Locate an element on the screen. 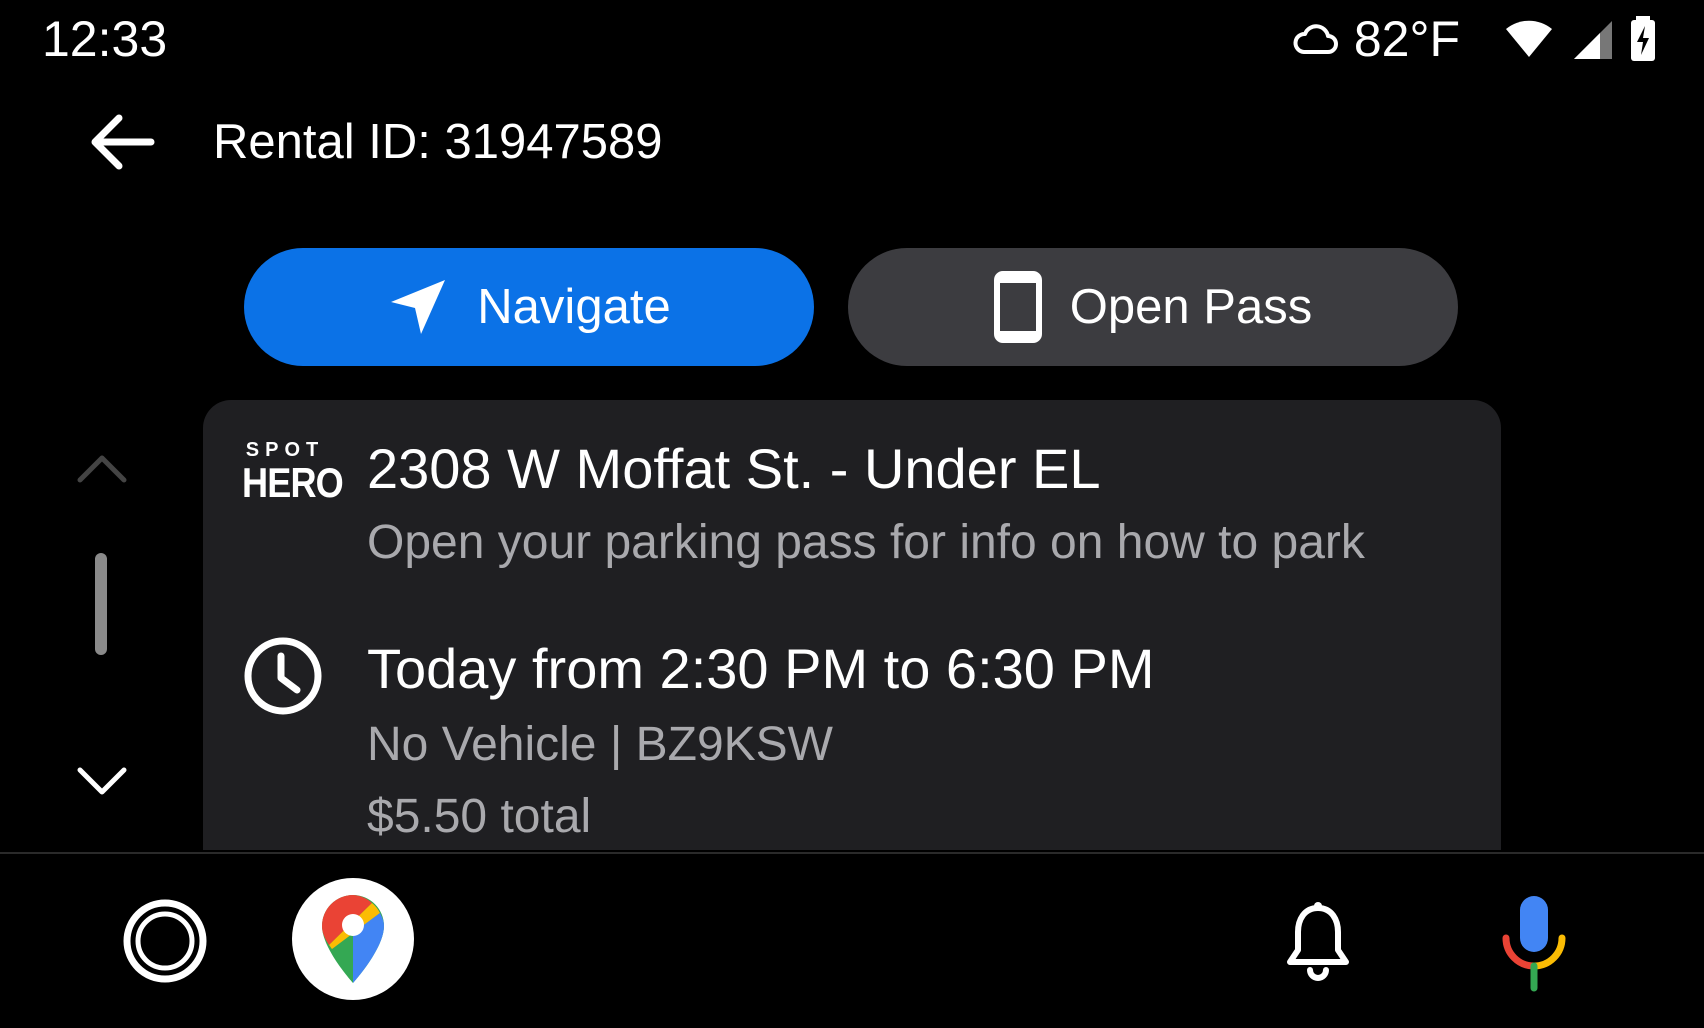  rental-total: $5.50 total is located at coordinates (479, 816).